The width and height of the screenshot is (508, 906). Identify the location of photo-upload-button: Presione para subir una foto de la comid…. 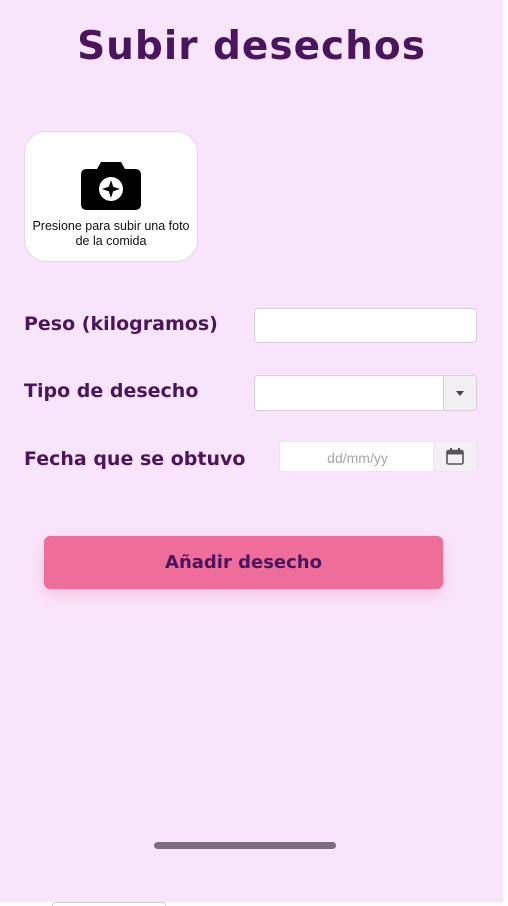
(111, 196).